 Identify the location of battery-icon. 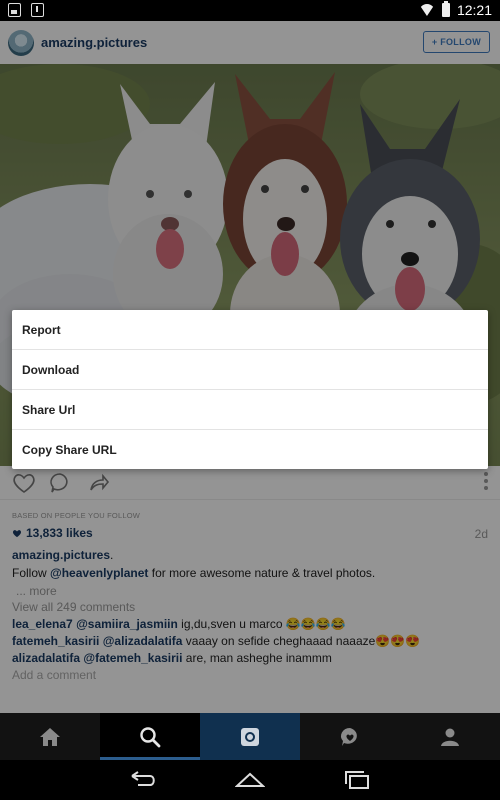
(445, 9).